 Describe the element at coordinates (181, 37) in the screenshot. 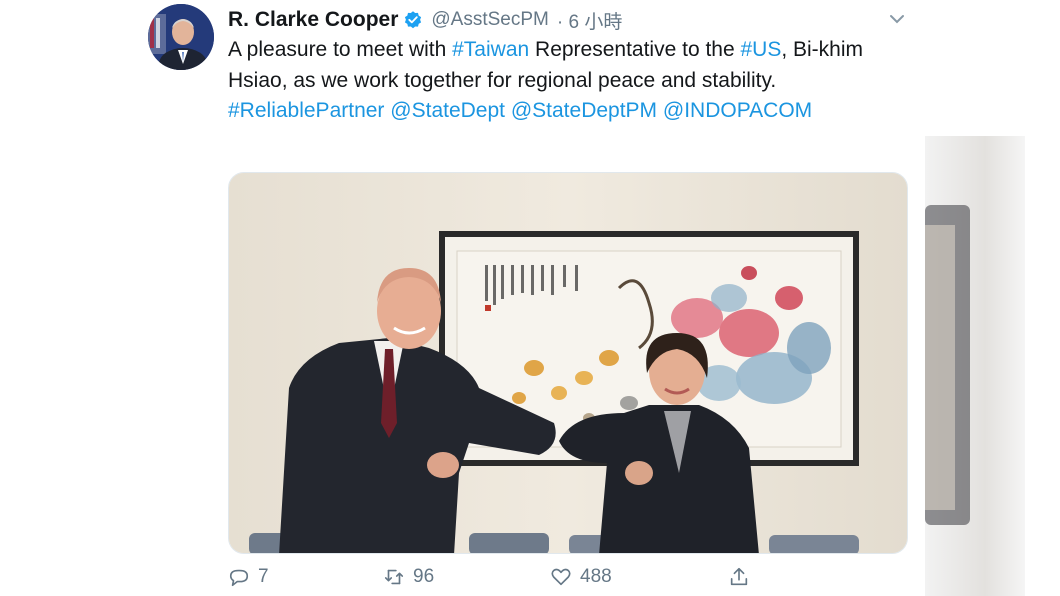

I see `avatar` at that location.